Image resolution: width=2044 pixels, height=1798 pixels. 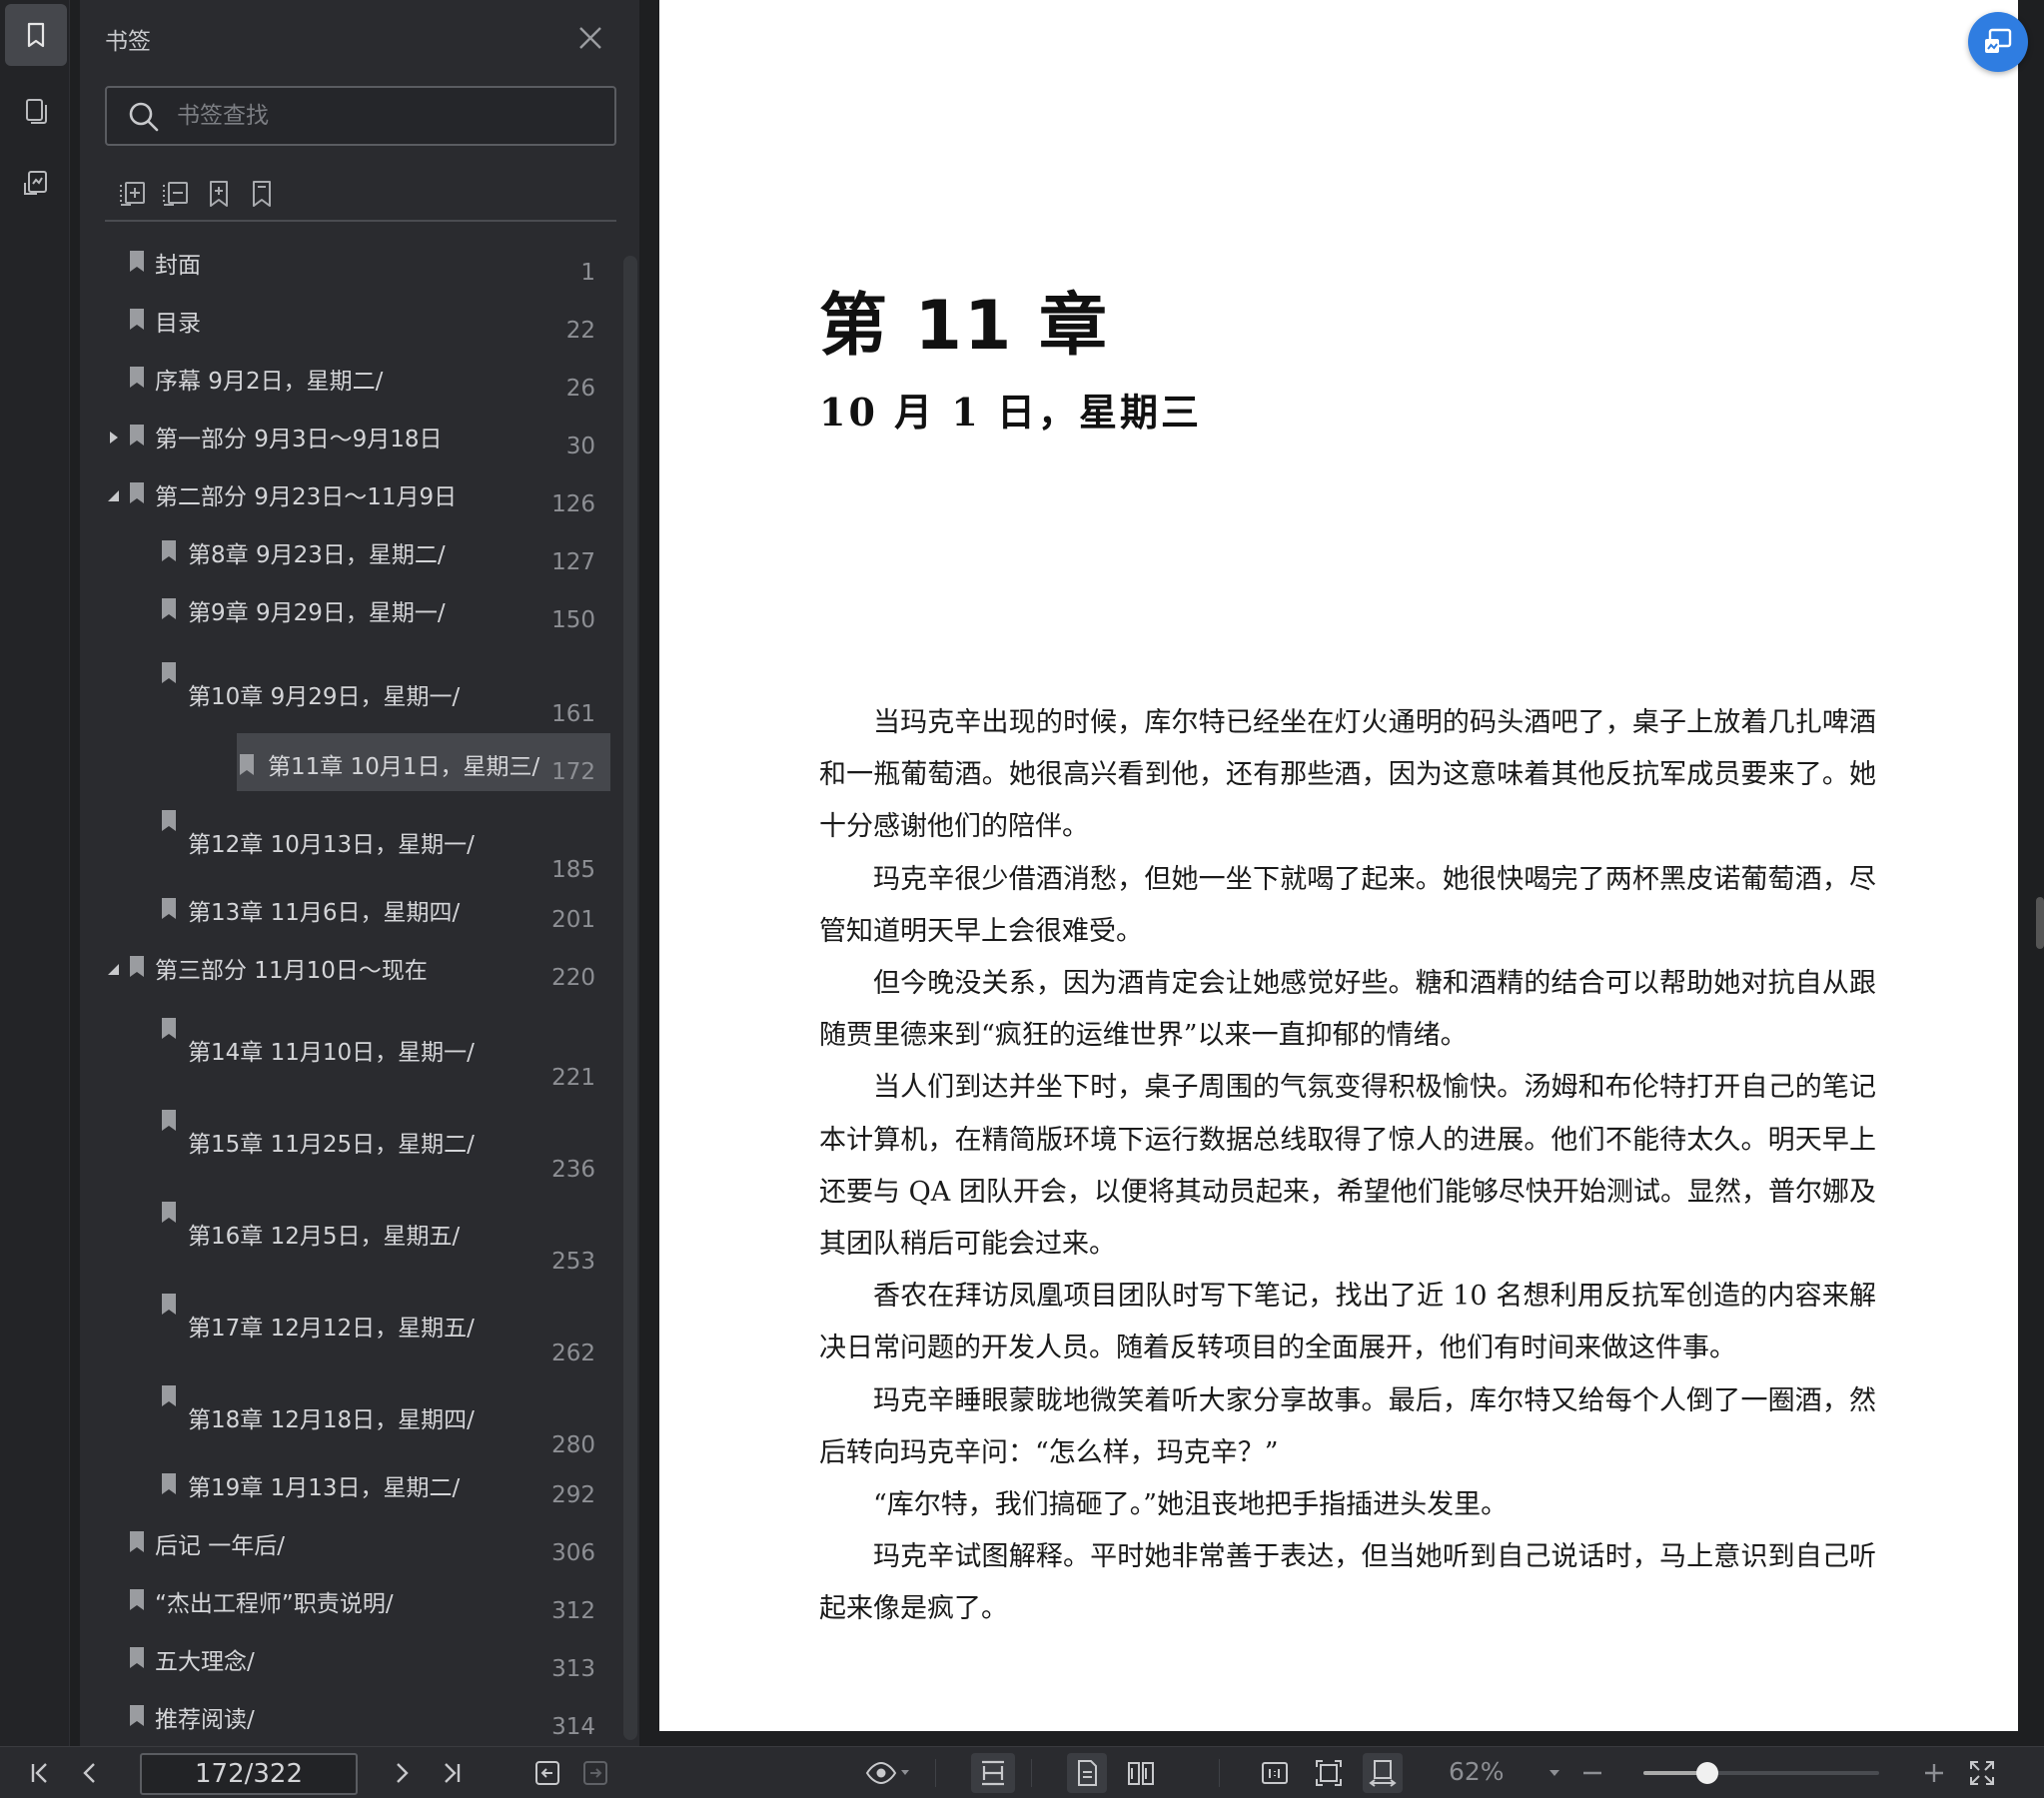 What do you see at coordinates (357, 1320) in the screenshot?
I see `bookmark-item-chapter-17: 第17章 12月12日，星期五/ 262` at bounding box center [357, 1320].